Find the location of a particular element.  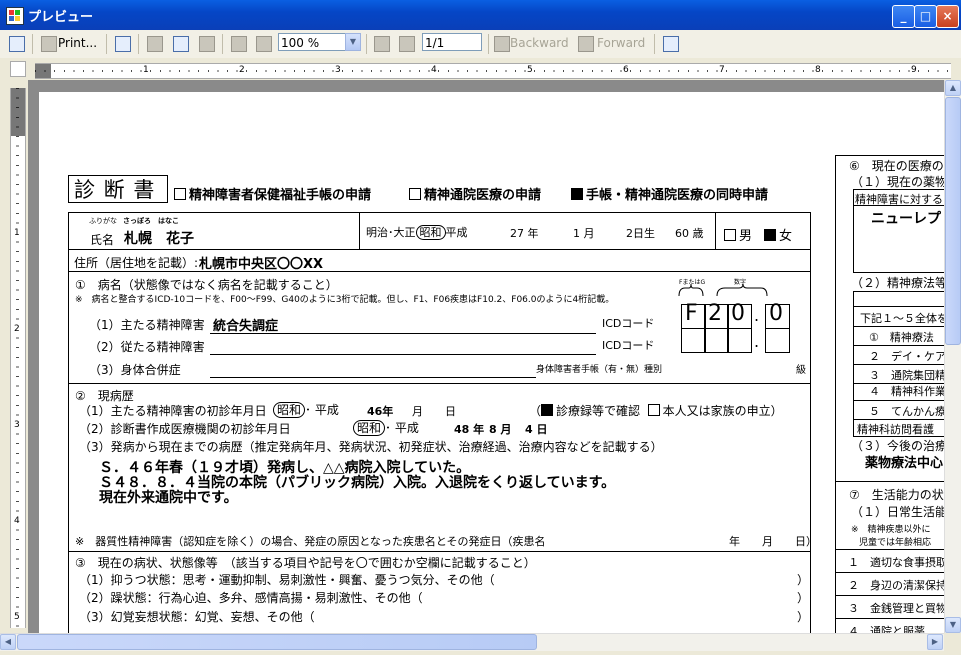

horizontal-scrollbar: ◀ ▶ is located at coordinates (472, 642).